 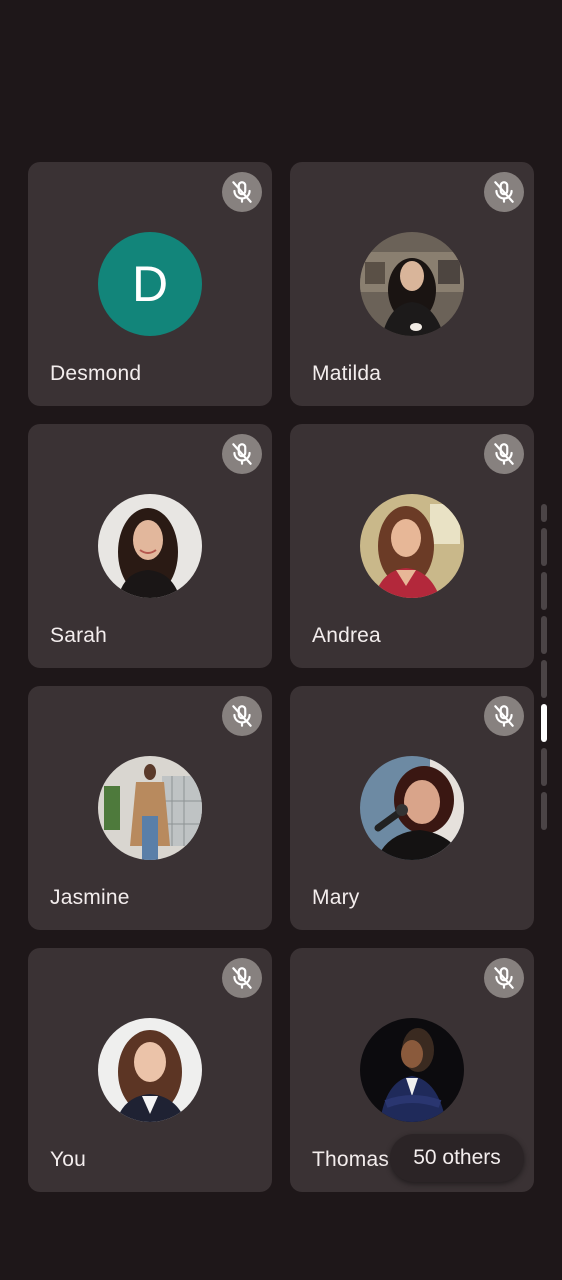 I want to click on participant-name: Sarah, so click(x=79, y=635).